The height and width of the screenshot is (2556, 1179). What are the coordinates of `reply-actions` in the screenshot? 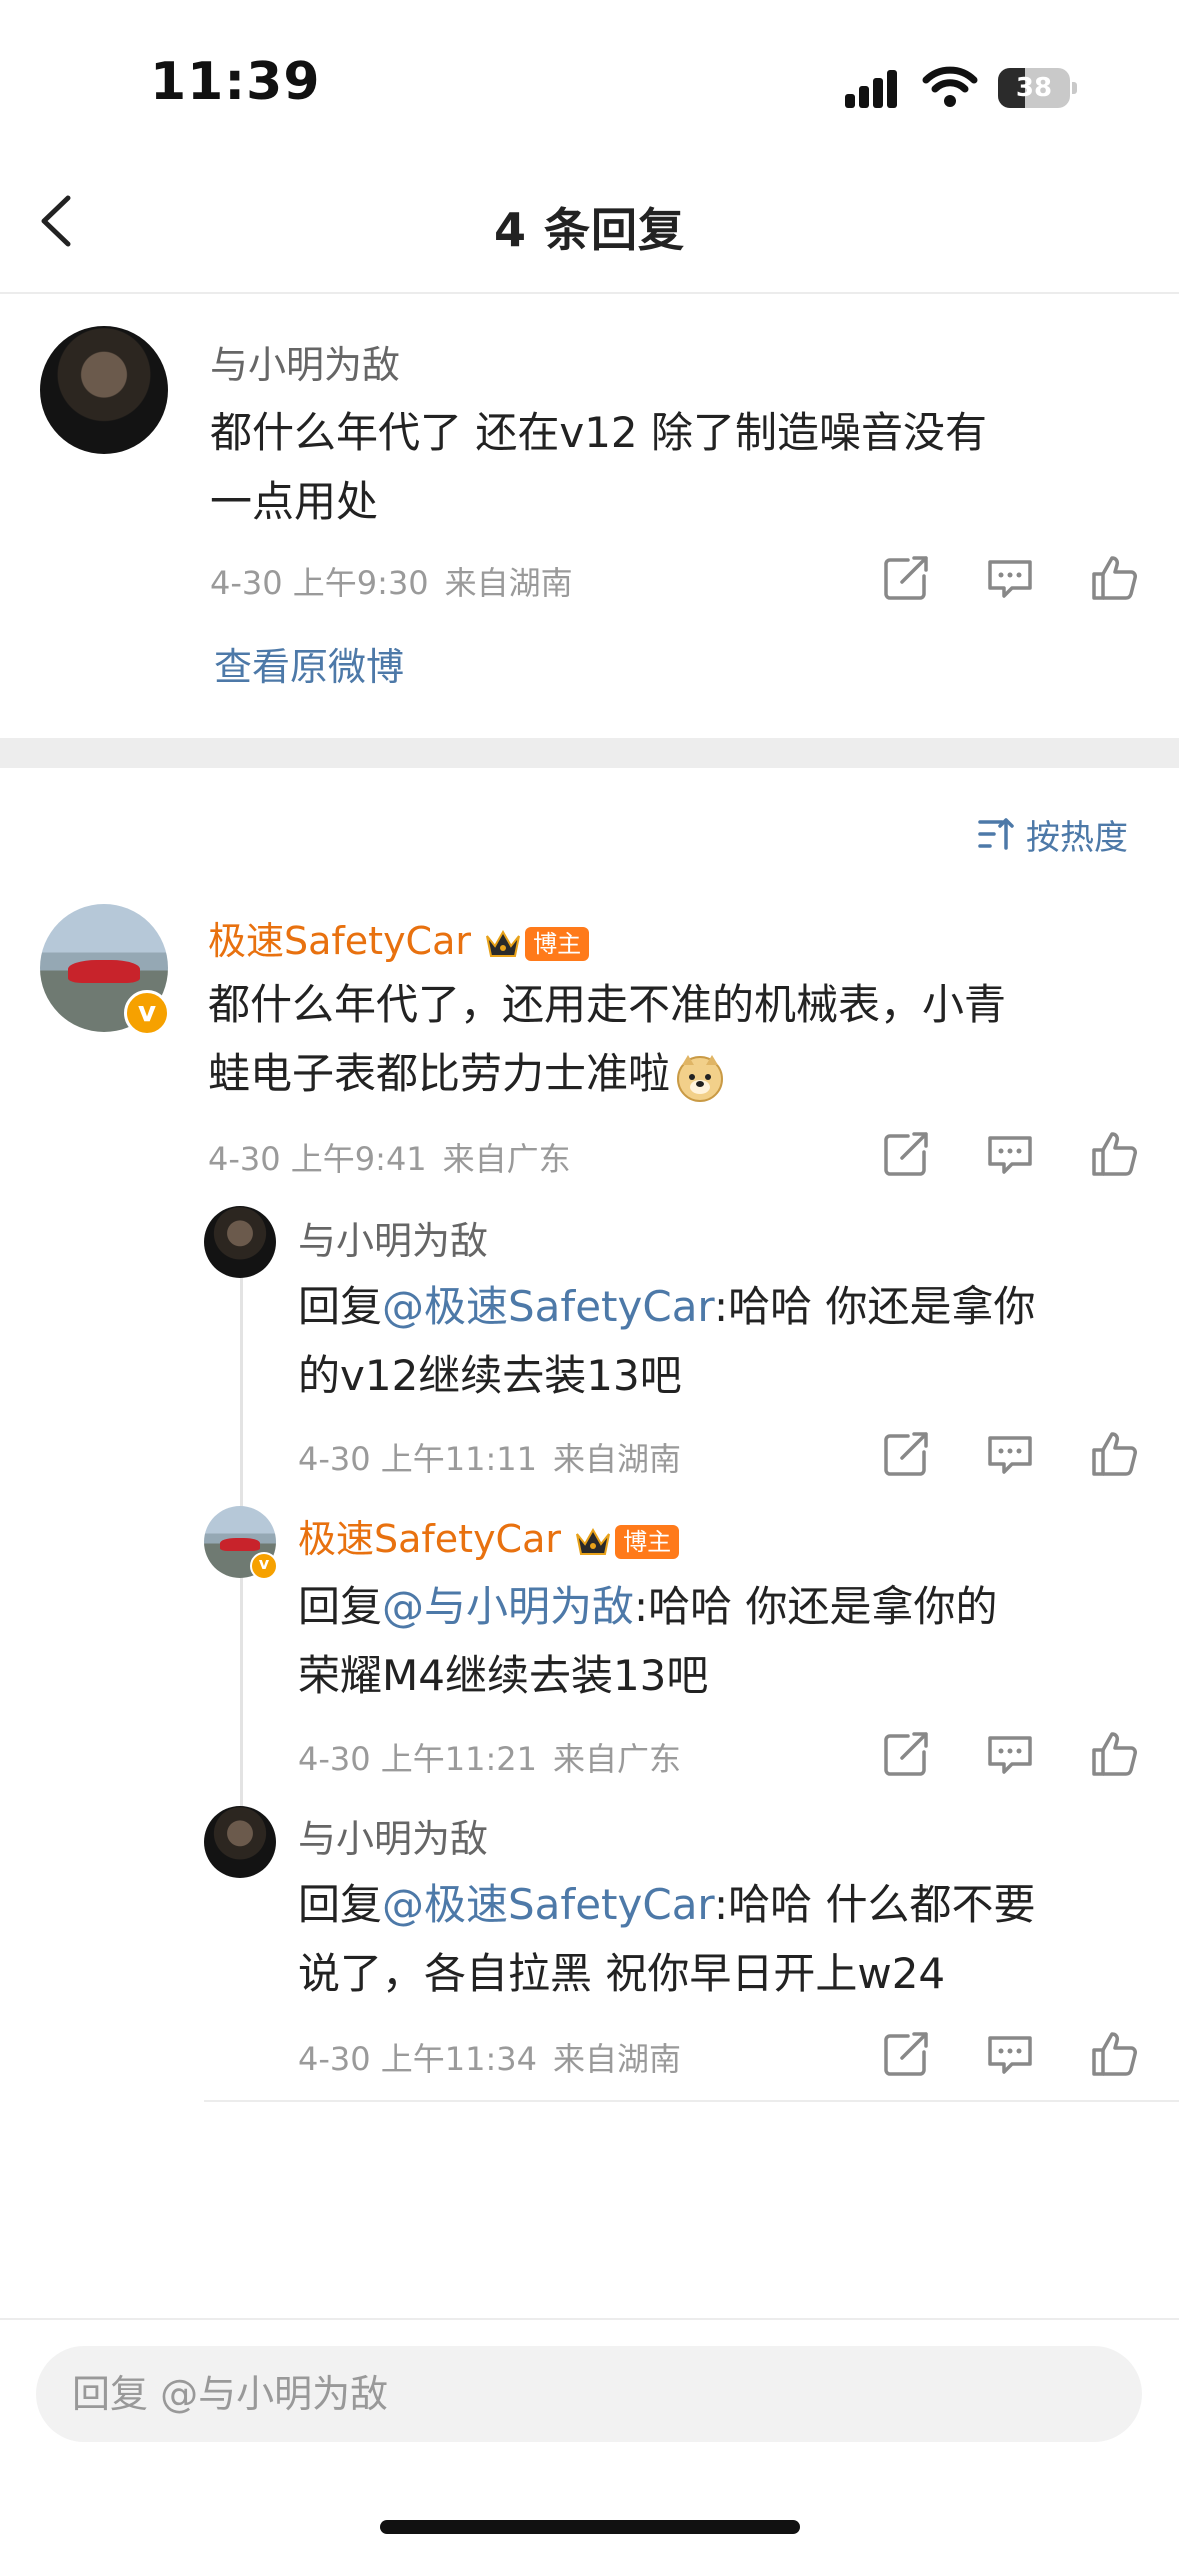 It's located at (988, 1154).